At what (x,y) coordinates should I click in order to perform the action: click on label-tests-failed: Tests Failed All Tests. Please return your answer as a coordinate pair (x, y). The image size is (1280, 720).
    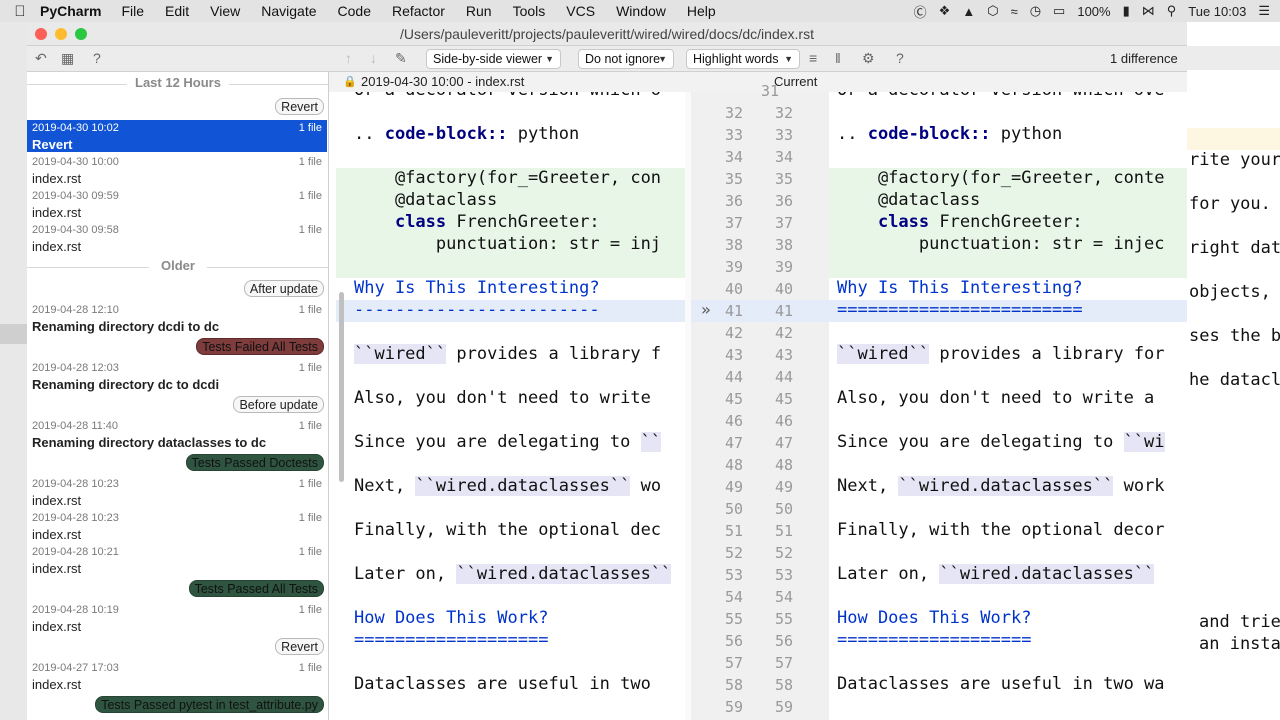
    Looking at the image, I should click on (260, 346).